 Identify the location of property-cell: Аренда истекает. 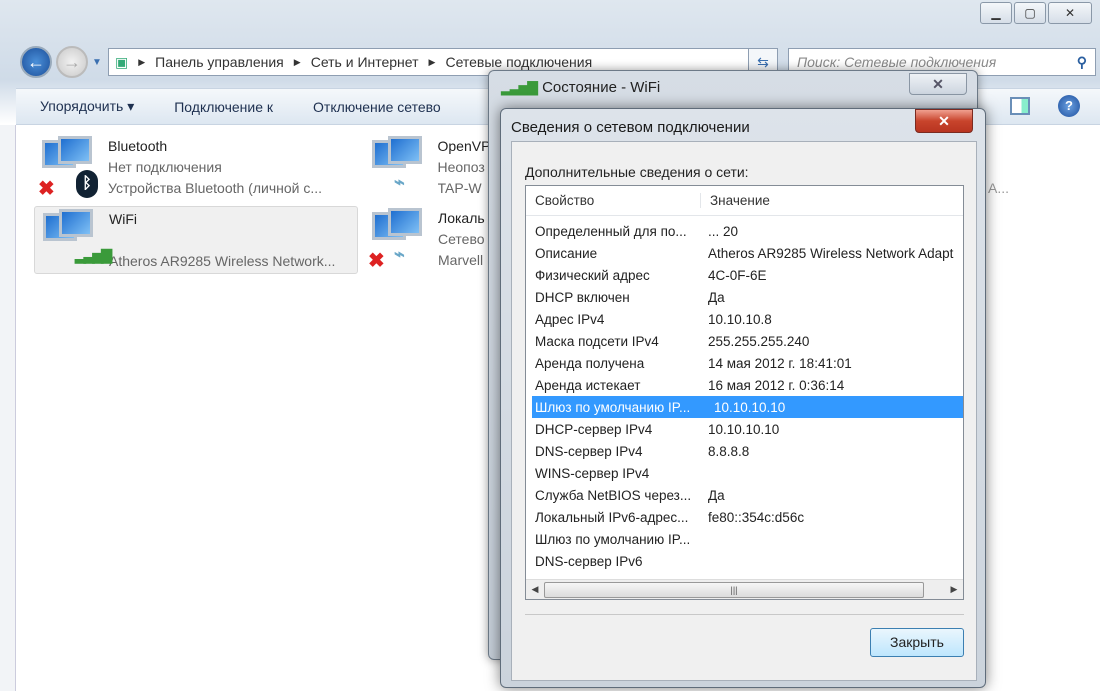
(588, 385).